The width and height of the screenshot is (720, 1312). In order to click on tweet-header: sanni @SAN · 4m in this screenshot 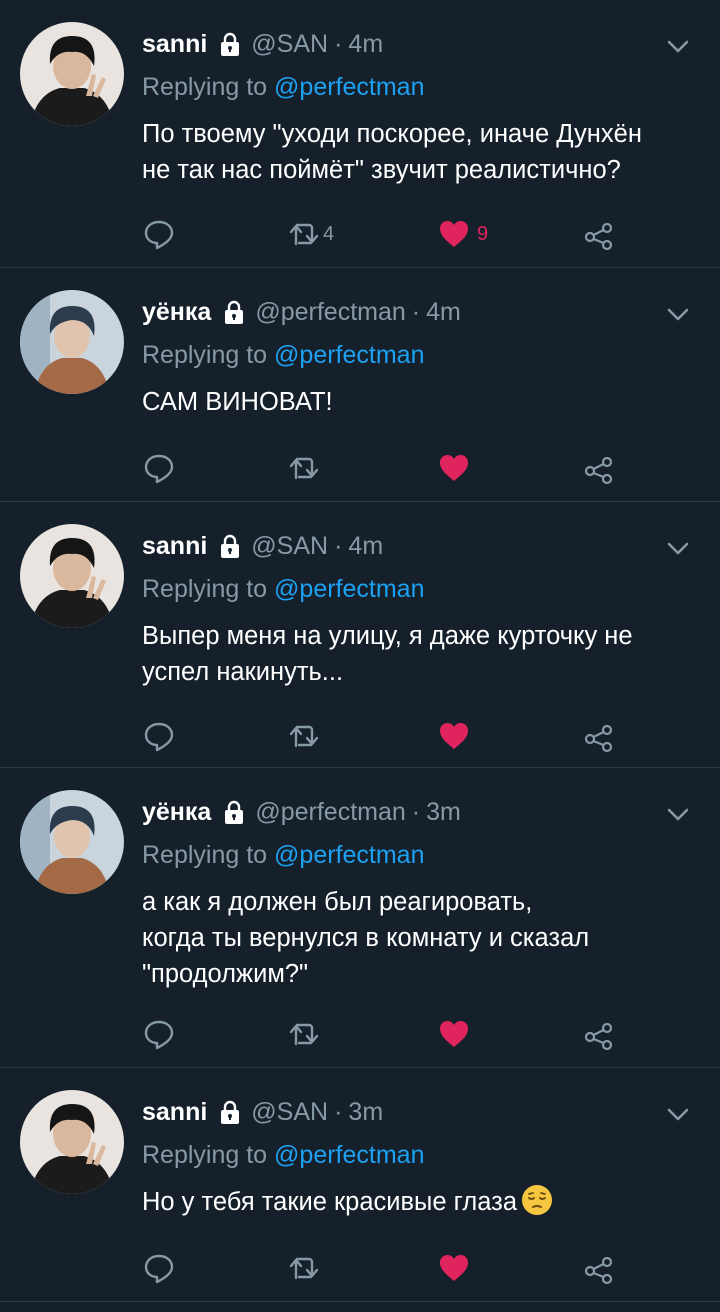, I will do `click(421, 44)`.